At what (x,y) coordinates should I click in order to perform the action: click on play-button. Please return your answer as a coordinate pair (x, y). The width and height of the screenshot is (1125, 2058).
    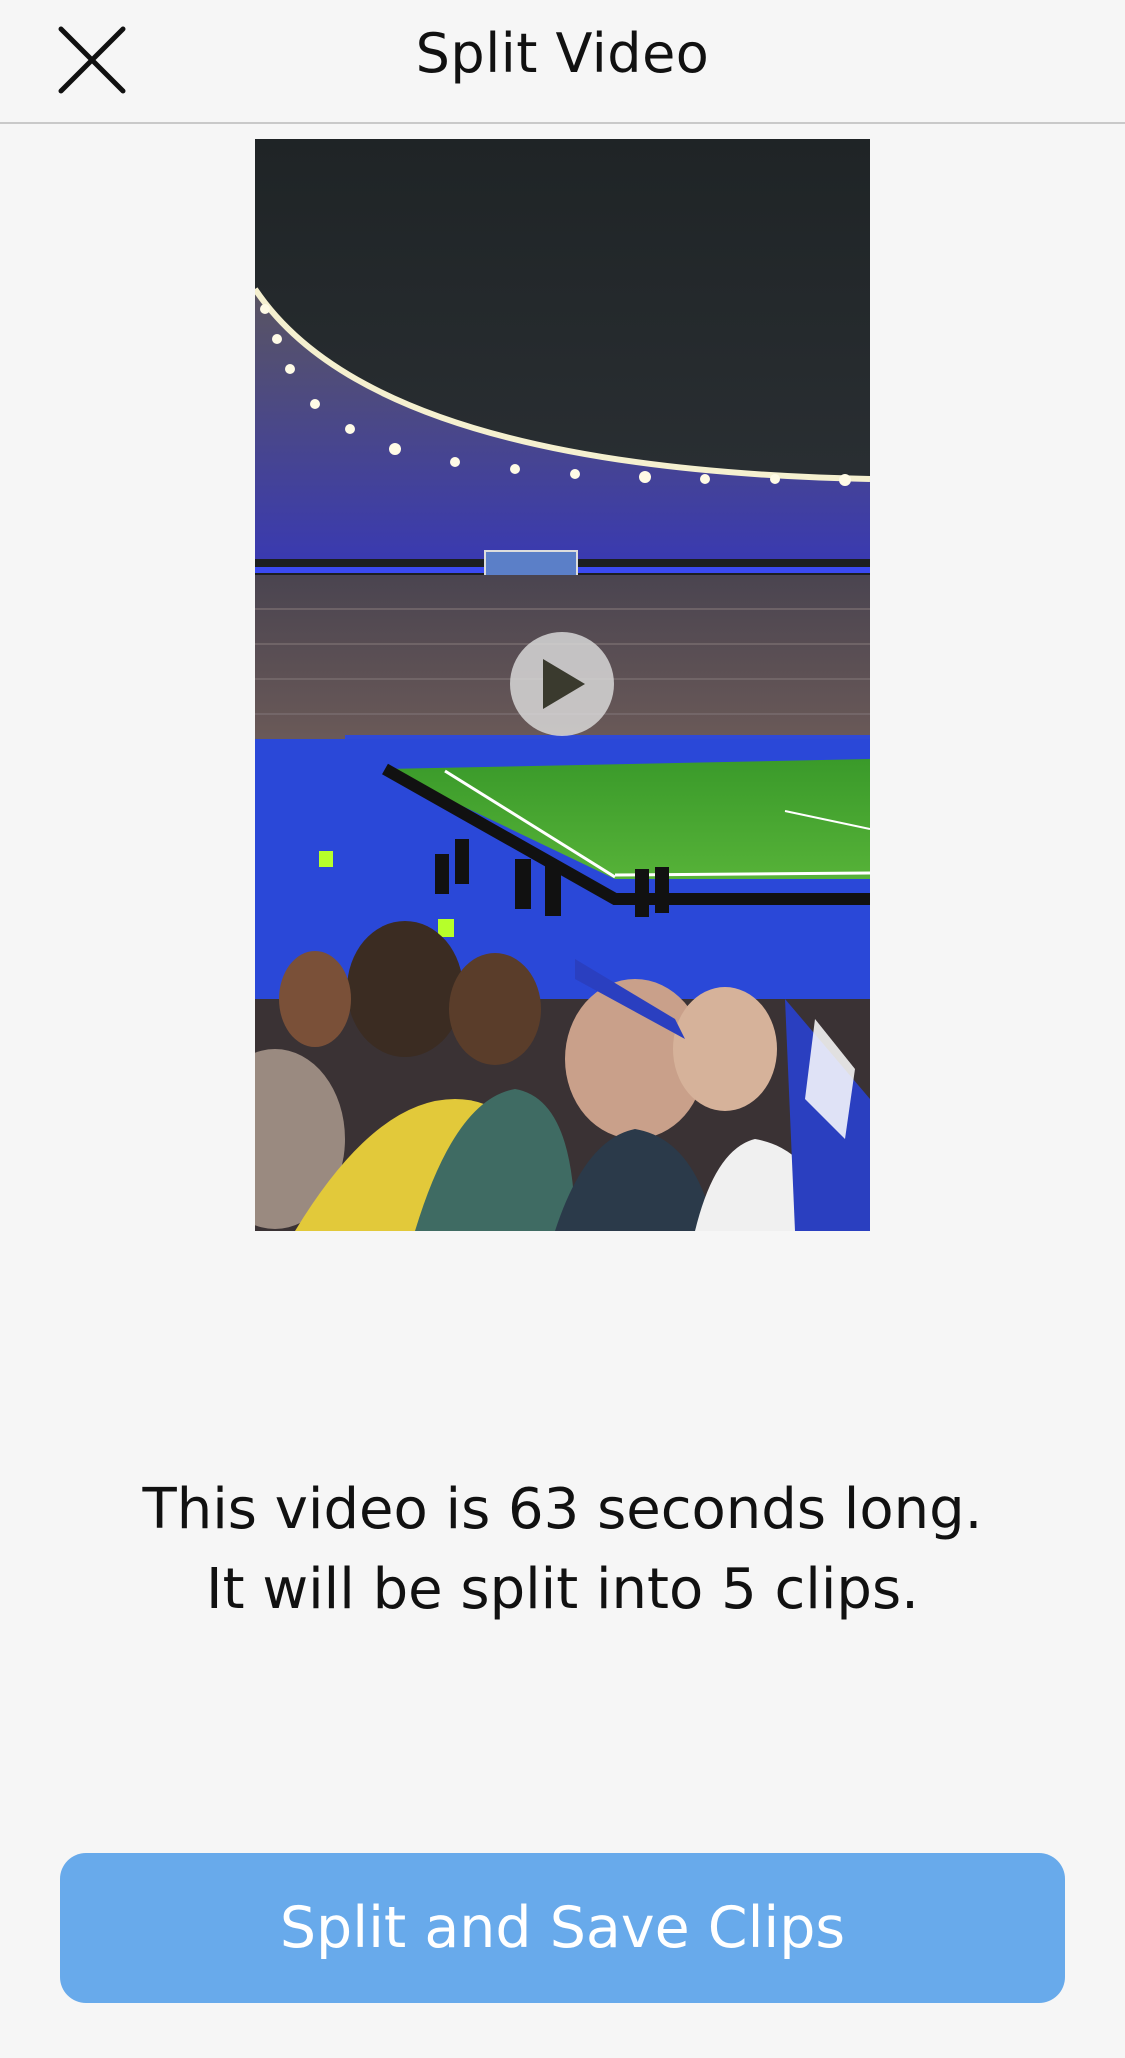
    Looking at the image, I should click on (562, 684).